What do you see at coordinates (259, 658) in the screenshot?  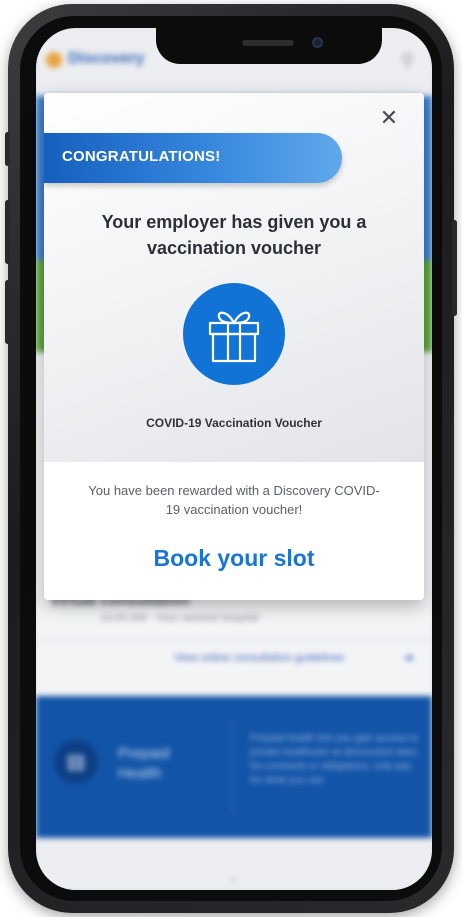 I see `guidelines-link: View online consultation guidelines` at bounding box center [259, 658].